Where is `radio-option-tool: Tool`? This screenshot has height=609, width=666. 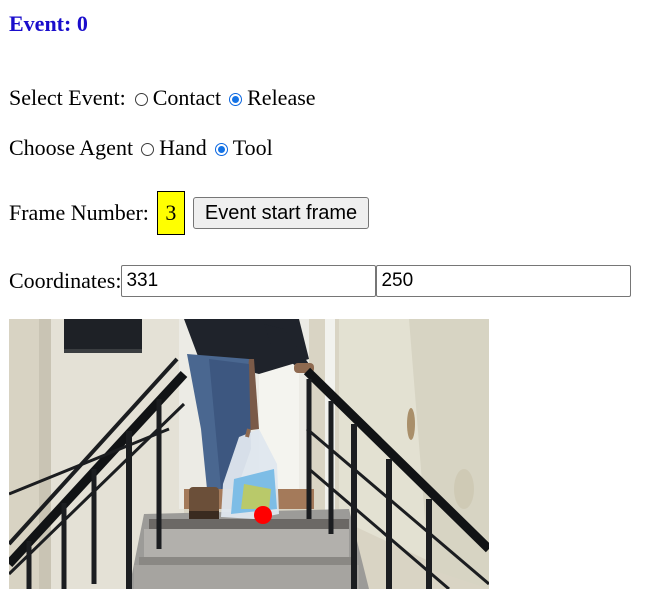 radio-option-tool: Tool is located at coordinates (240, 148).